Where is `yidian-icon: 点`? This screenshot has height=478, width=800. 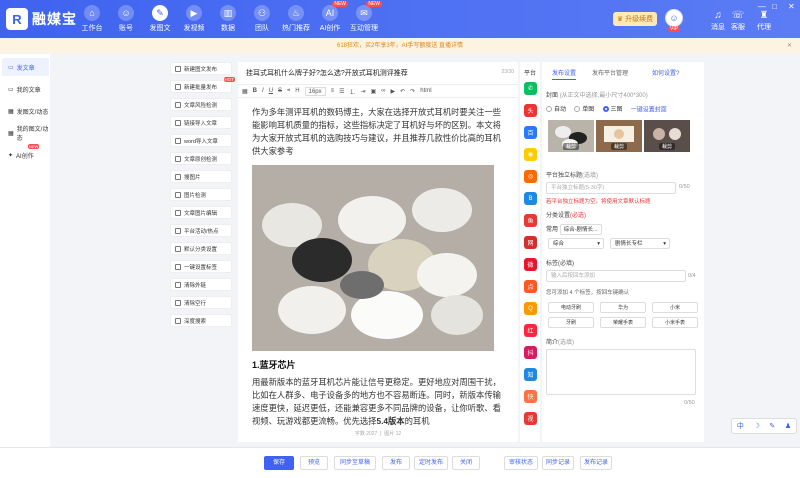 yidian-icon: 点 is located at coordinates (530, 286).